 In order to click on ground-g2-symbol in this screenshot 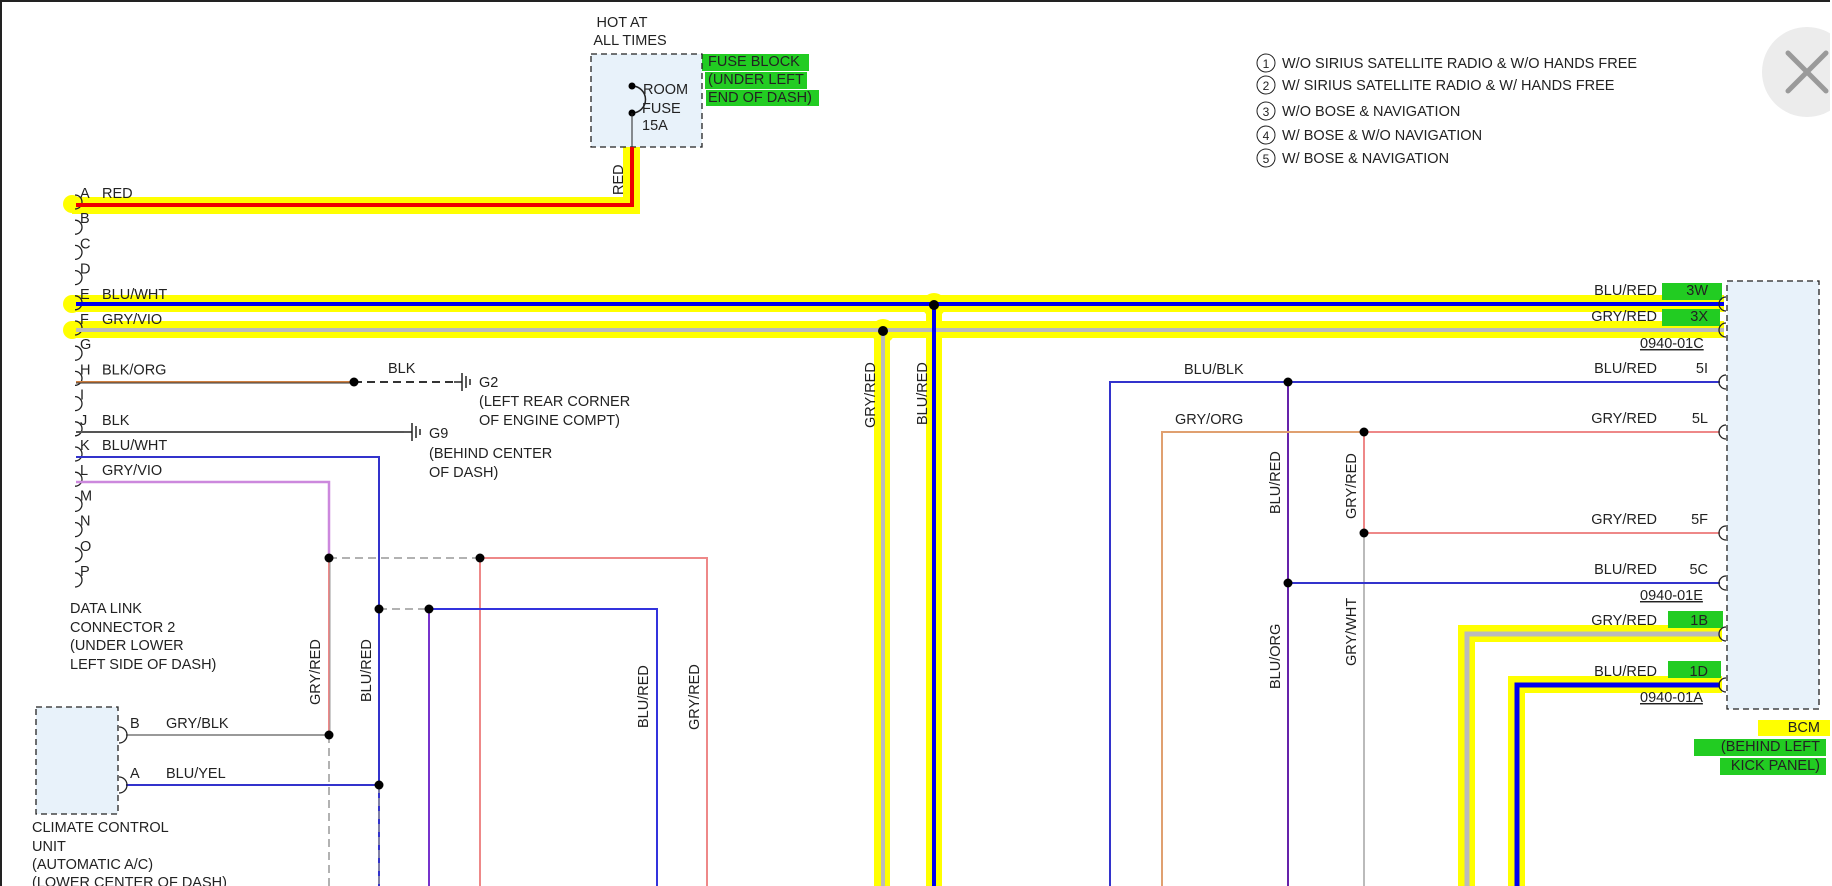, I will do `click(462, 382)`.